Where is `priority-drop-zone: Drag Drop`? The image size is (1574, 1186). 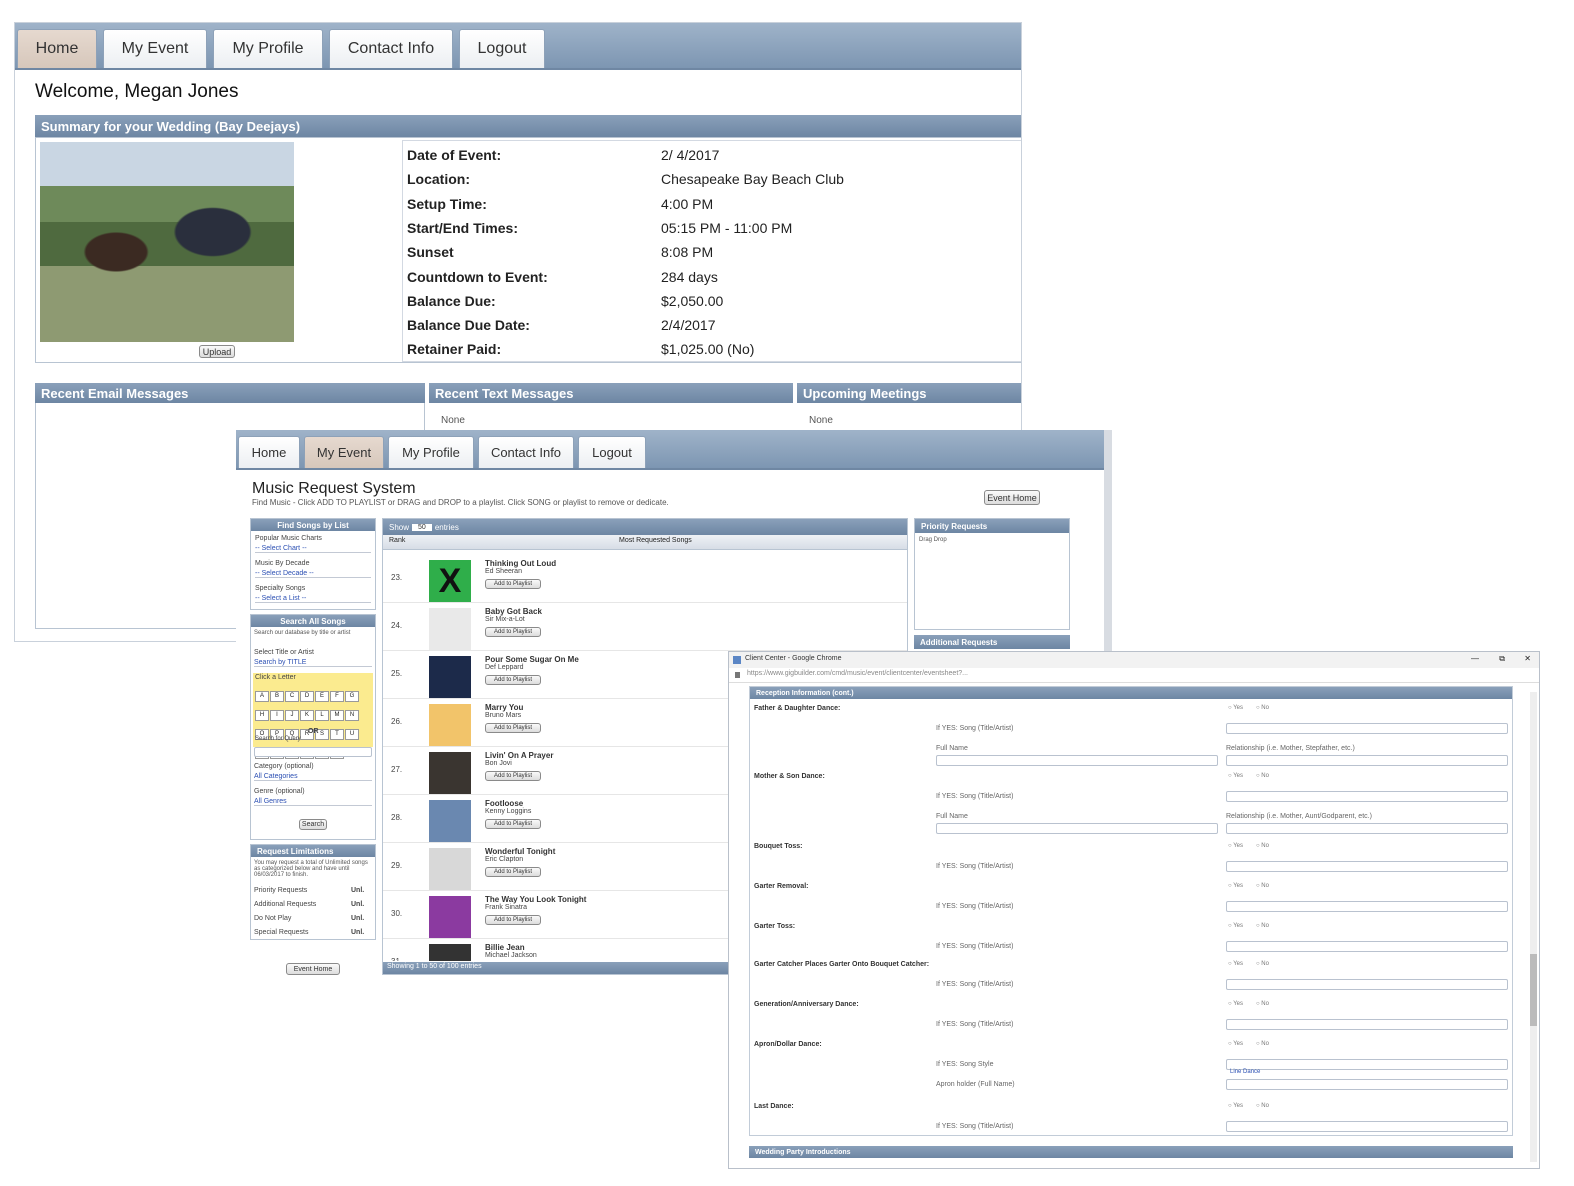 priority-drop-zone: Drag Drop is located at coordinates (933, 540).